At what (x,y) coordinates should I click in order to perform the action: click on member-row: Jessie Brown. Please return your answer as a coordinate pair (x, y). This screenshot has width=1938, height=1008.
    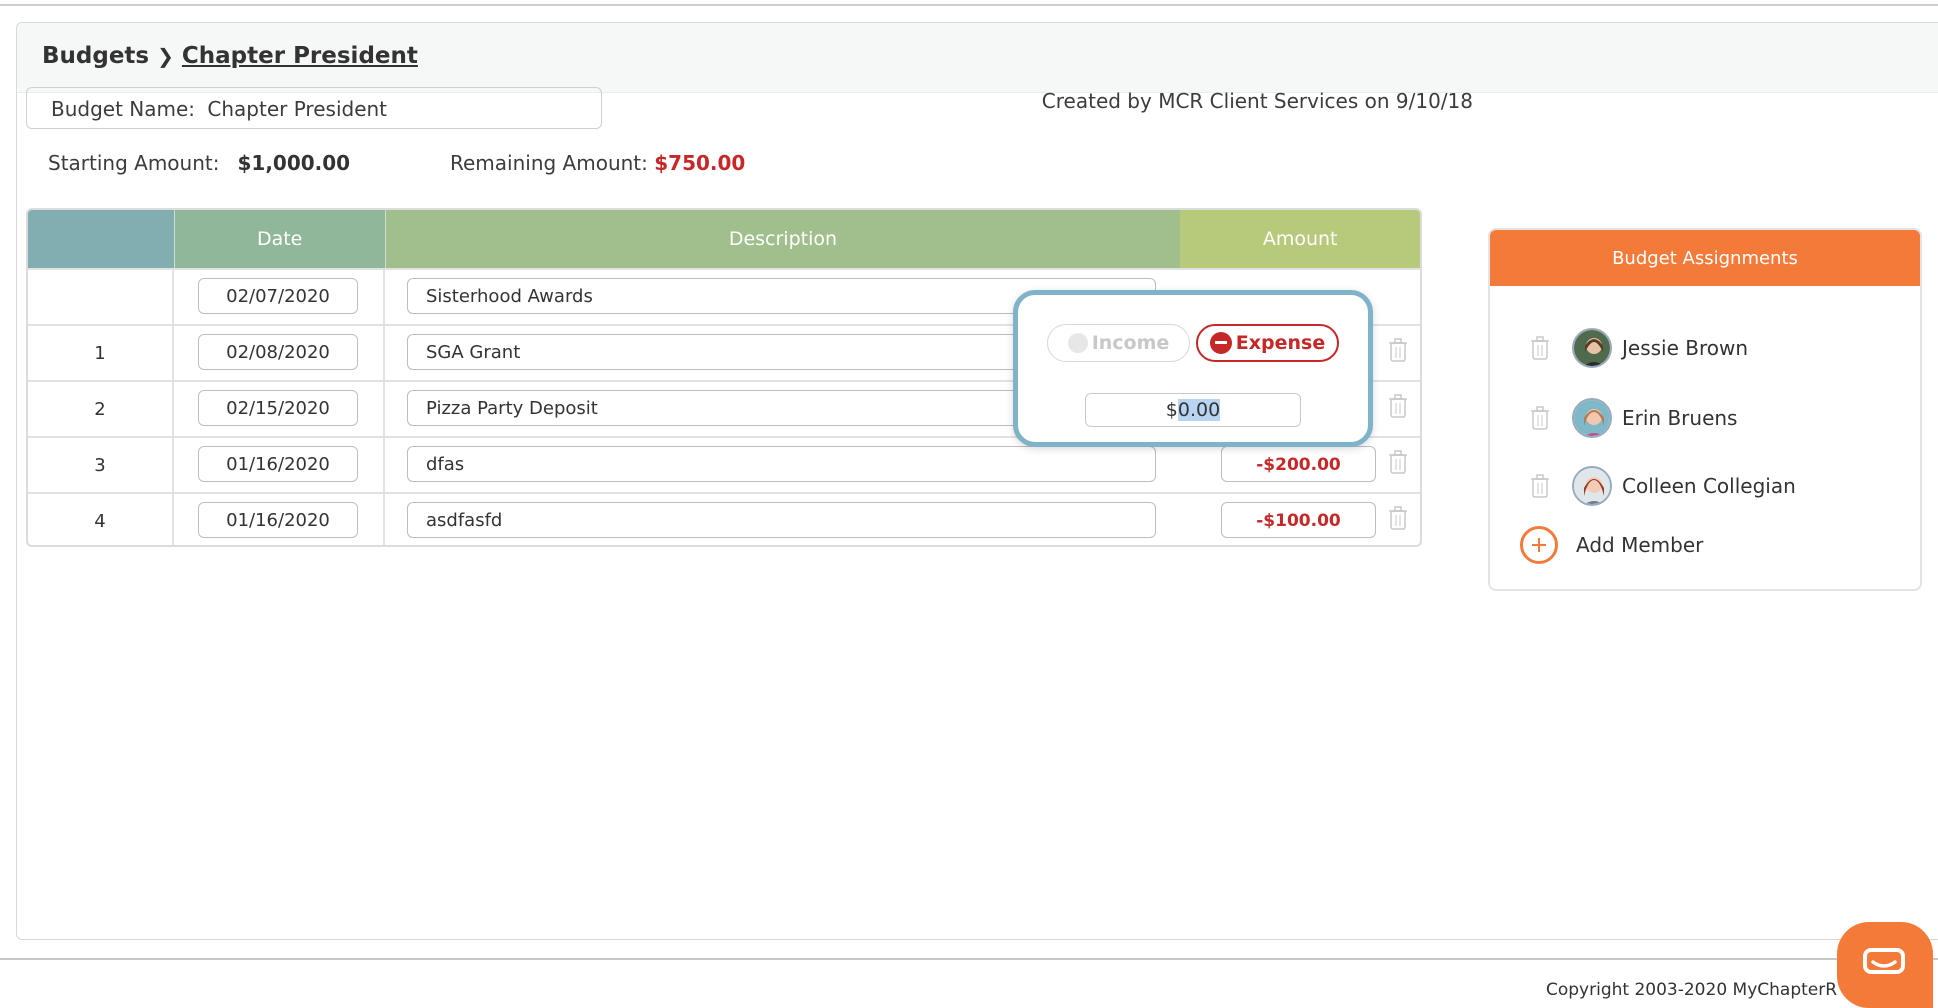
    Looking at the image, I should click on (1705, 348).